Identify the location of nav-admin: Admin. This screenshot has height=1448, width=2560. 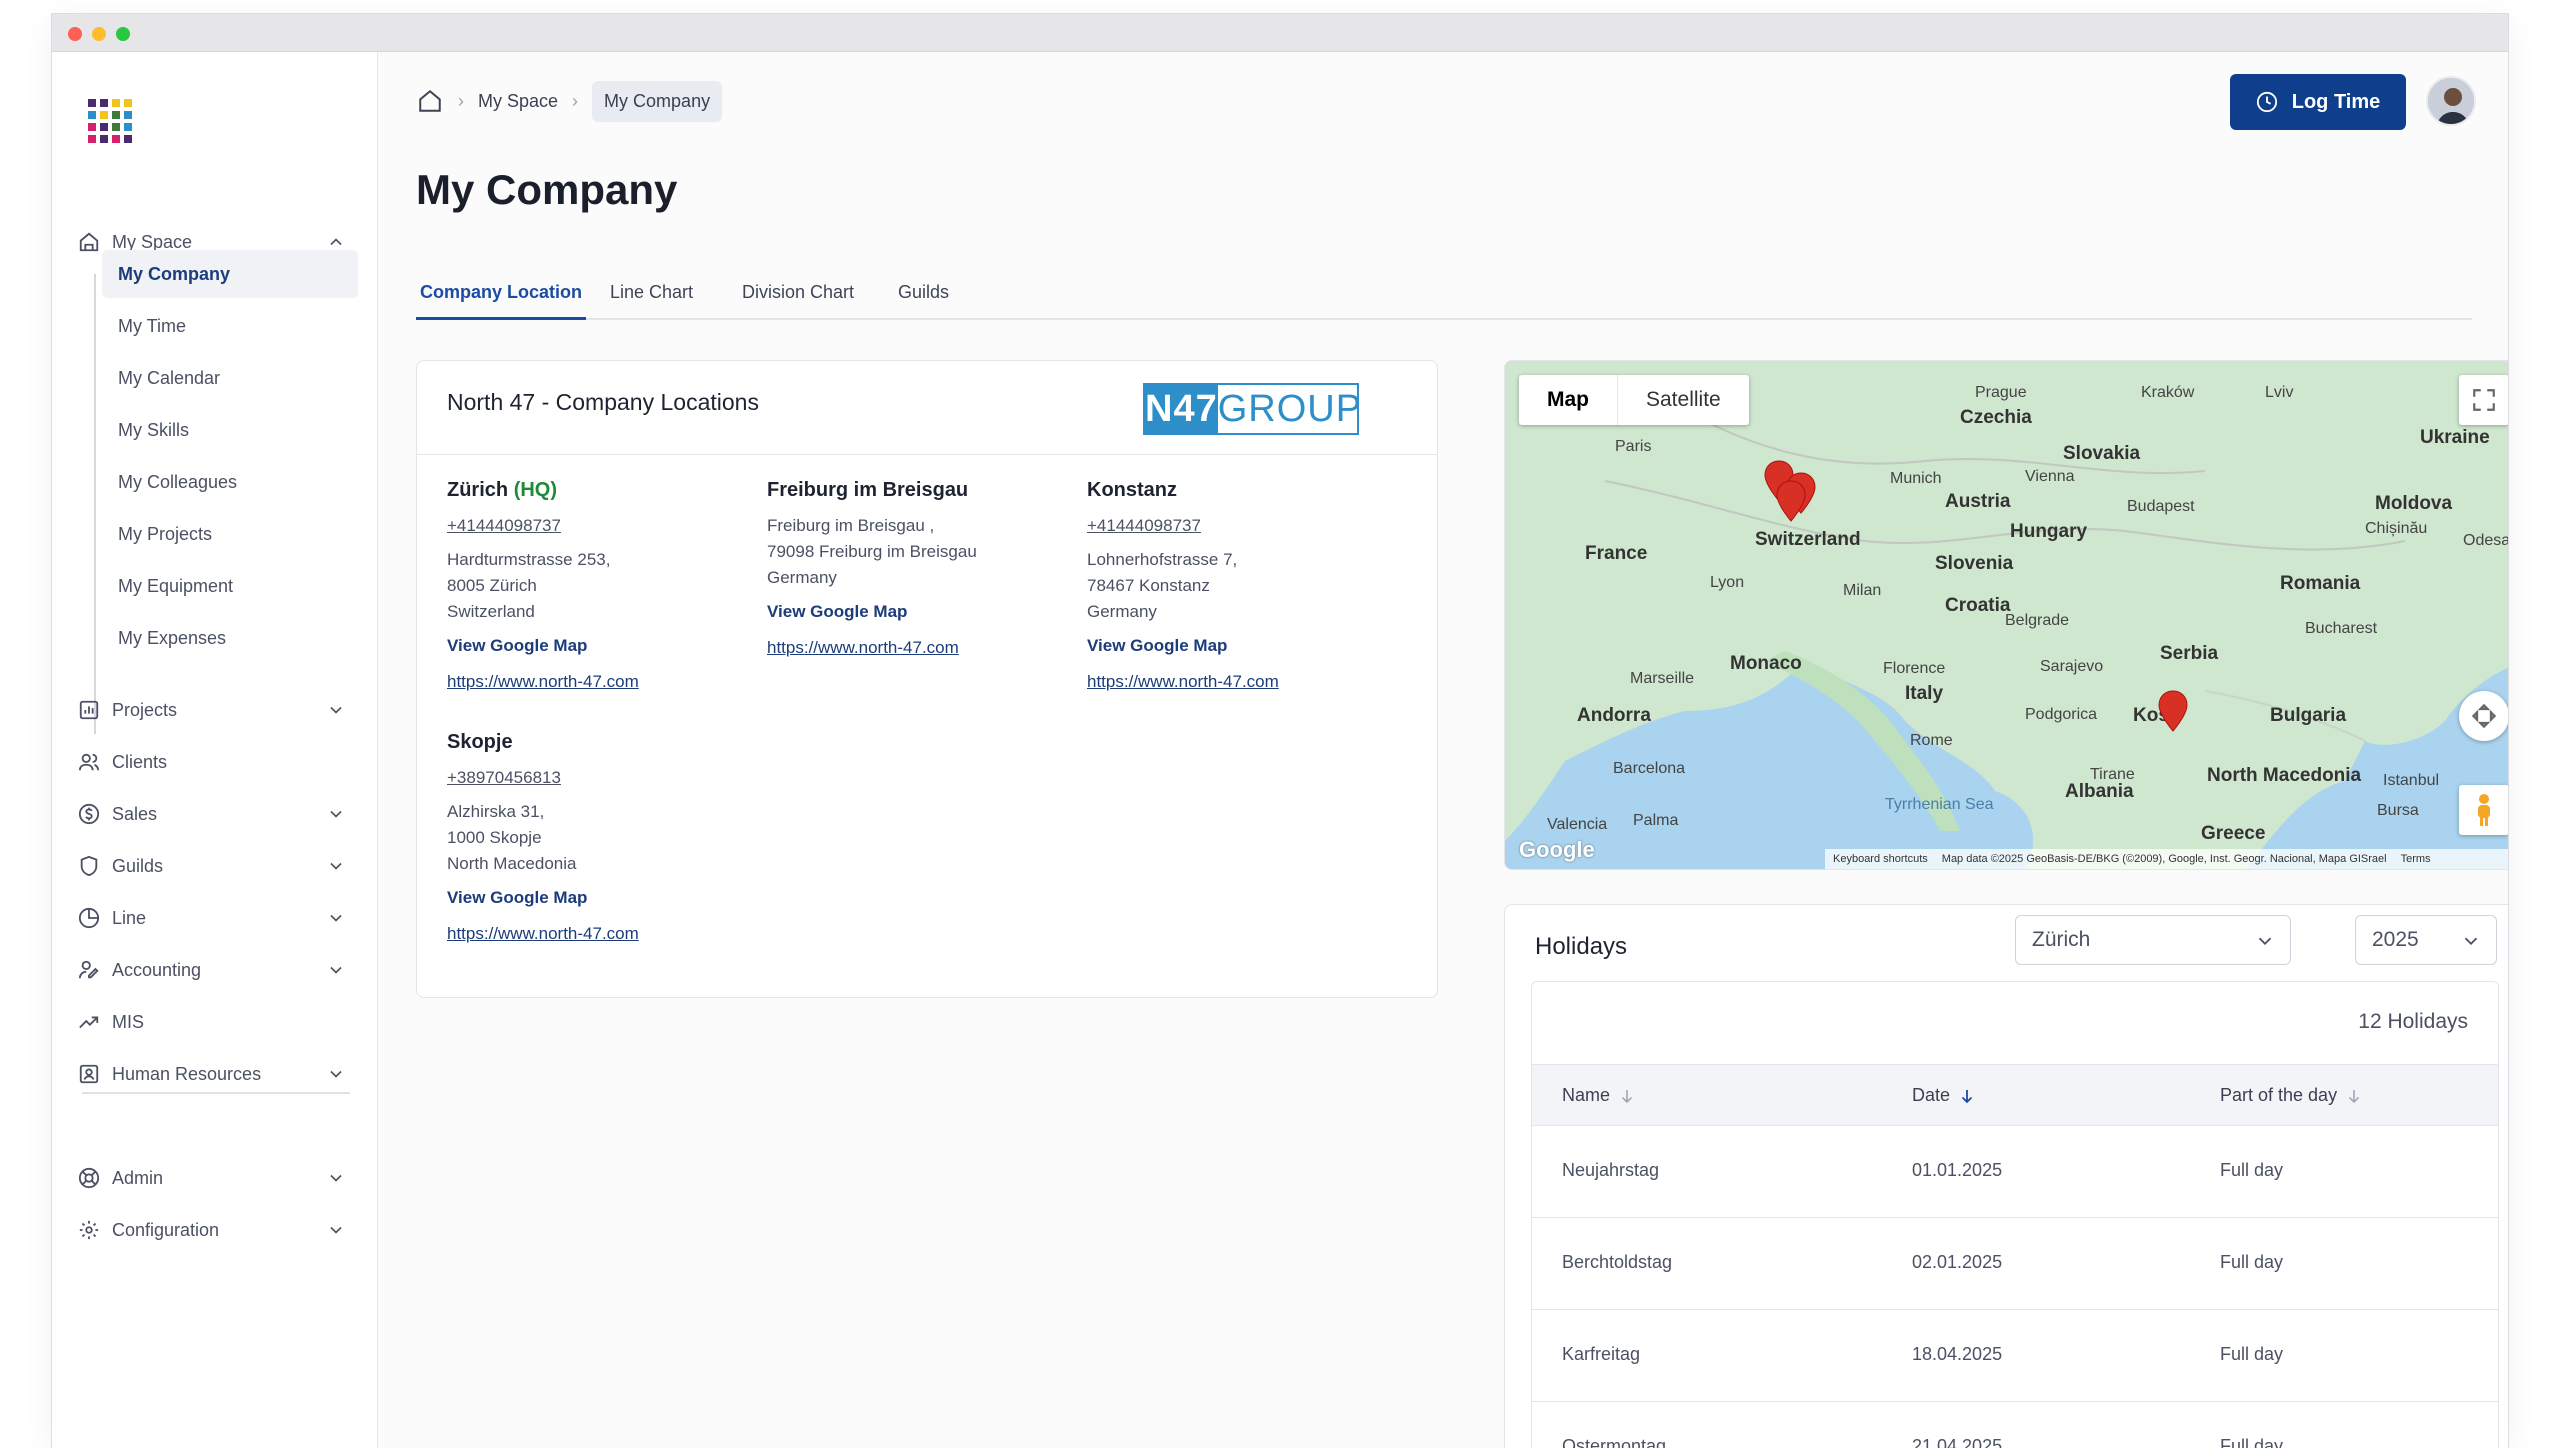
(218, 1178).